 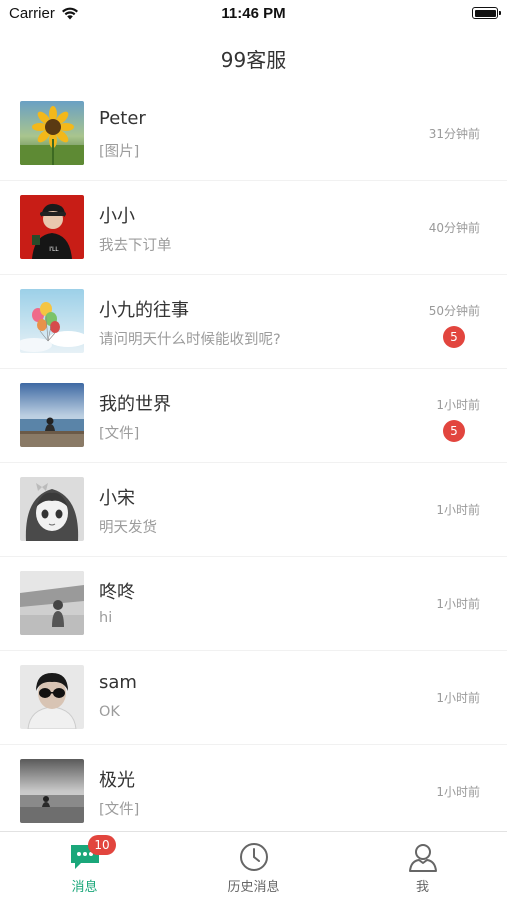 What do you see at coordinates (106, 618) in the screenshot?
I see `conversation-preview: hi` at bounding box center [106, 618].